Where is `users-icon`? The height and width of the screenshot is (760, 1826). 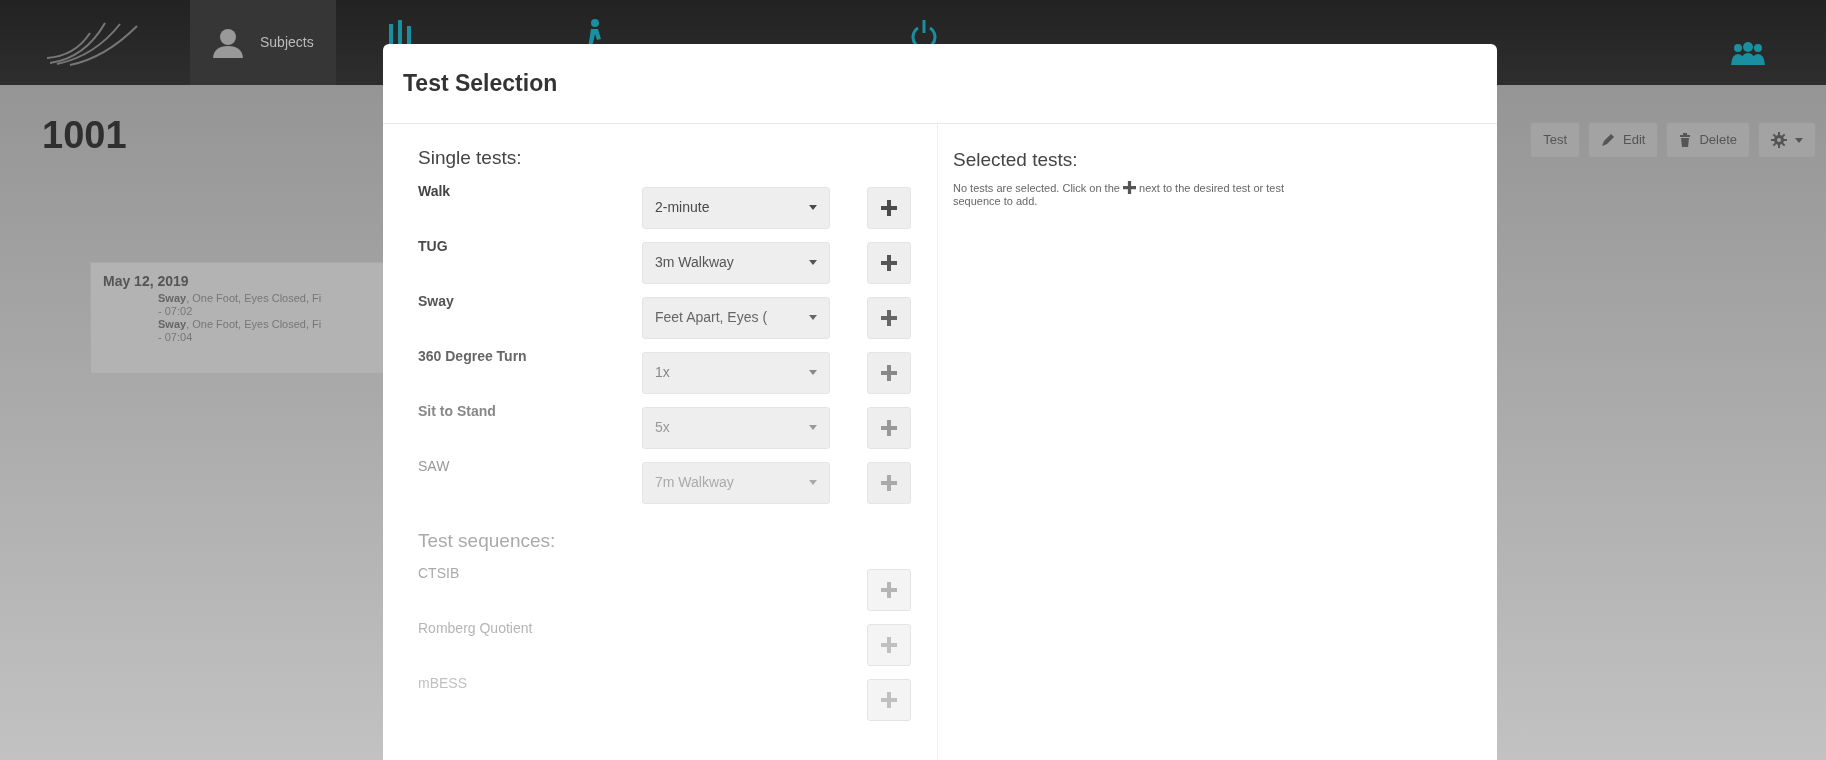
users-icon is located at coordinates (1748, 52).